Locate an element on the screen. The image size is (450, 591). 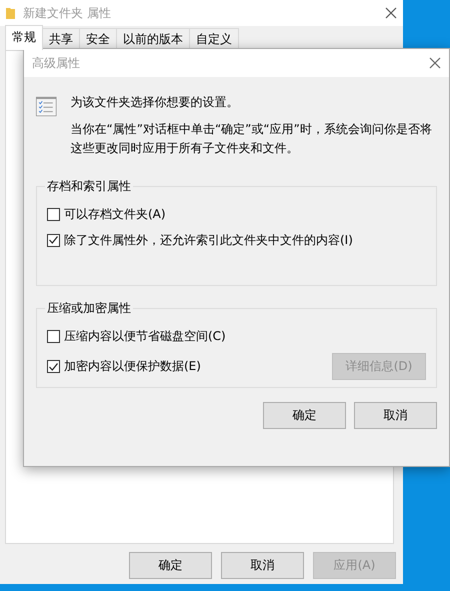
tab: 自定义 is located at coordinates (214, 39).